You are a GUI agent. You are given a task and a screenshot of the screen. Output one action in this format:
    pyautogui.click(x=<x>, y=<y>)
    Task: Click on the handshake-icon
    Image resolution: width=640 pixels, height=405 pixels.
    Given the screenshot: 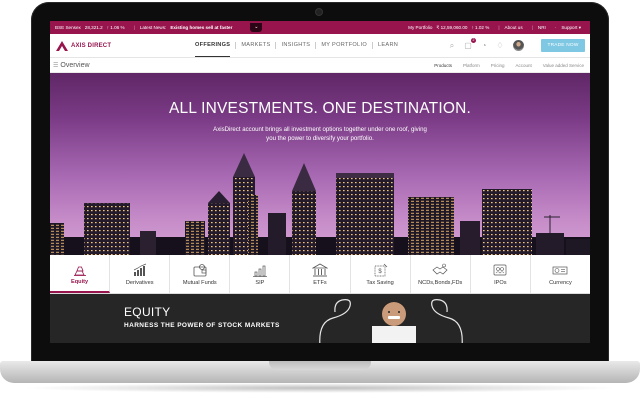 What is the action you would take?
    pyautogui.click(x=440, y=268)
    